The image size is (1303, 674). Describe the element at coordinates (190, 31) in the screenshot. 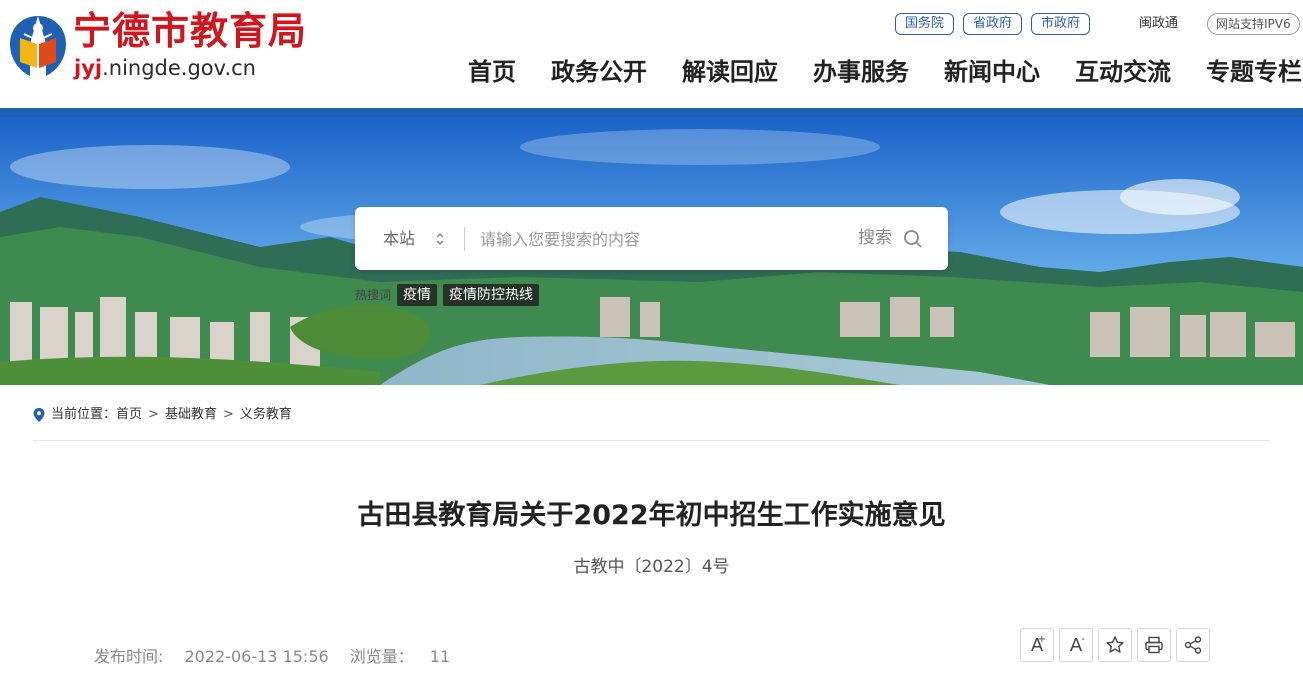

I see `site-title: 宁德市教育局` at that location.